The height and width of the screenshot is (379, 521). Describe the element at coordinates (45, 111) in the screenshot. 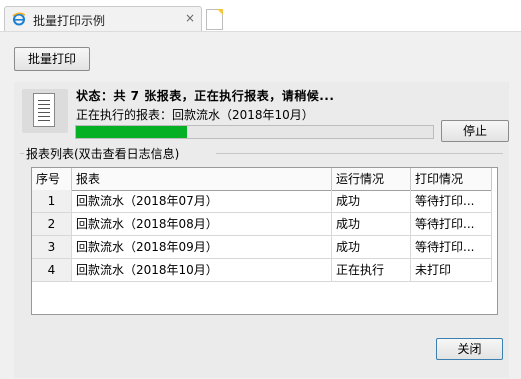

I see `report-document-icon` at that location.